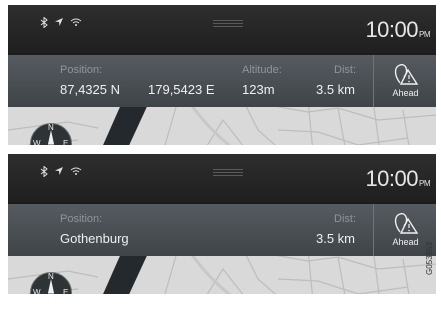 The image size is (441, 310). I want to click on longitude-value: 179,5423 E, so click(181, 89).